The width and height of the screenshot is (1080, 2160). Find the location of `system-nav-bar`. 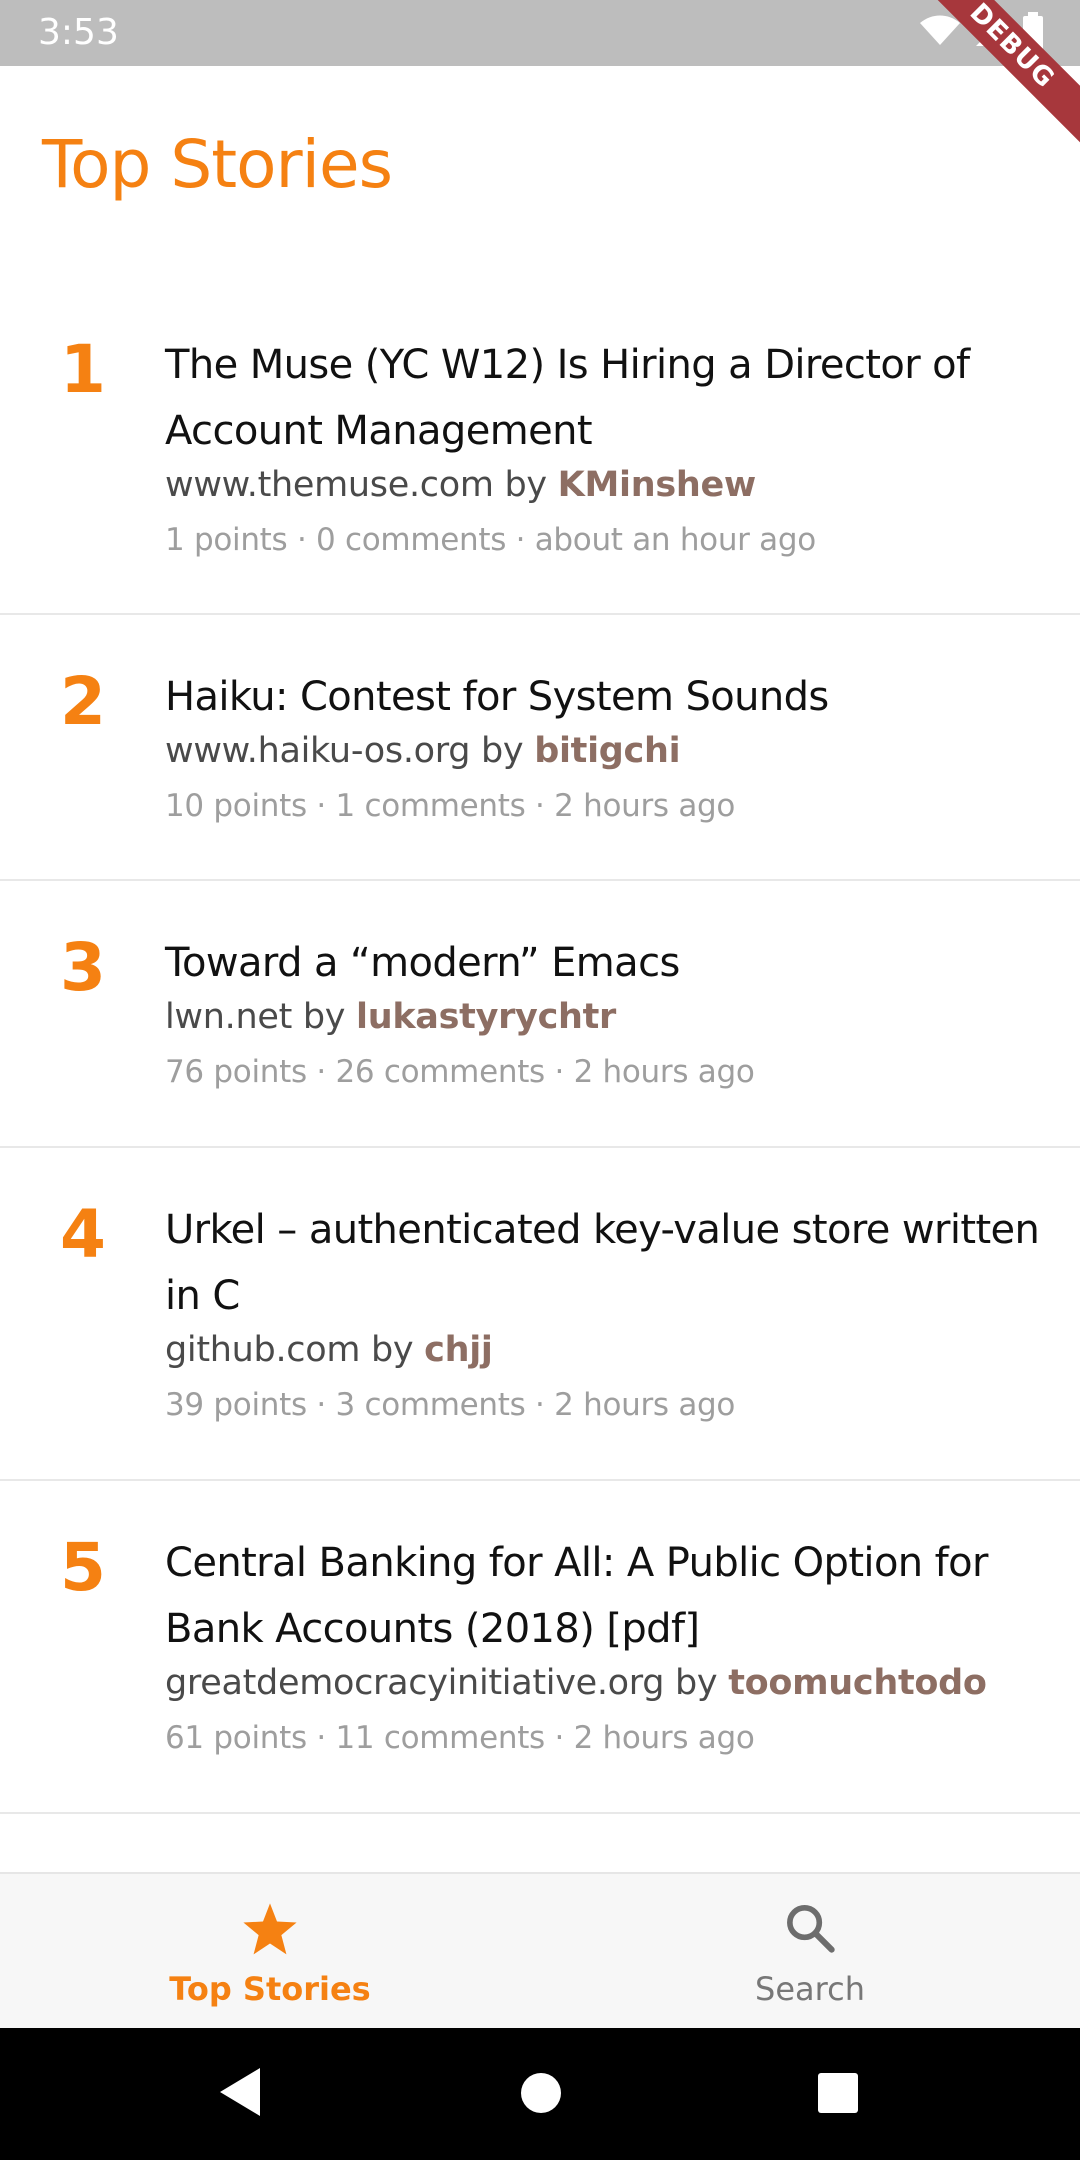

system-nav-bar is located at coordinates (540, 2094).